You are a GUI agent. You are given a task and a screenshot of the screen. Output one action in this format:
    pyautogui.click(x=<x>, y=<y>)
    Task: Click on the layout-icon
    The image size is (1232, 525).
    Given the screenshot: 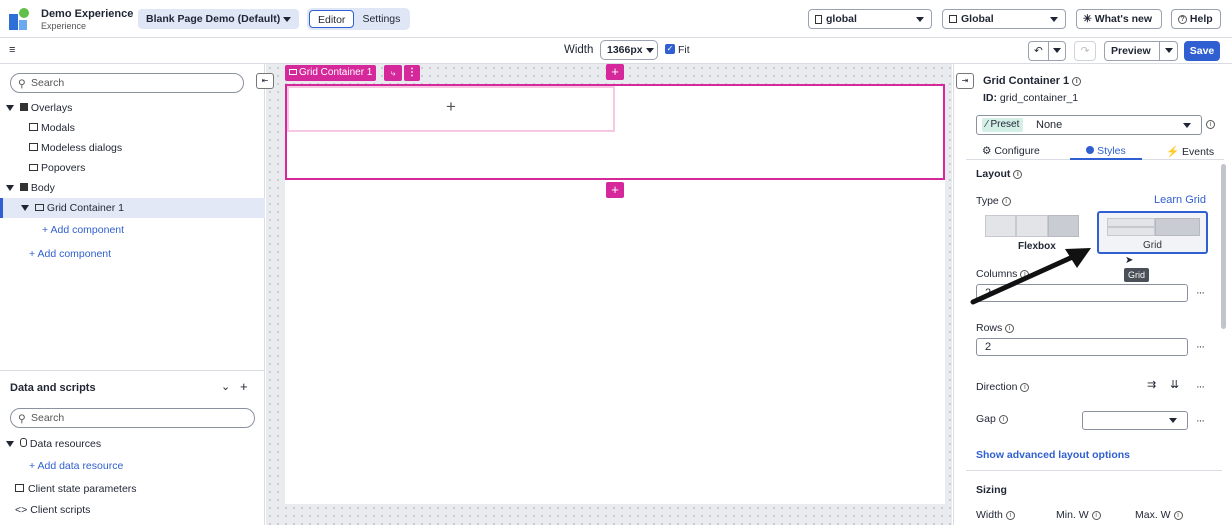 What is the action you would take?
    pyautogui.click(x=23, y=187)
    